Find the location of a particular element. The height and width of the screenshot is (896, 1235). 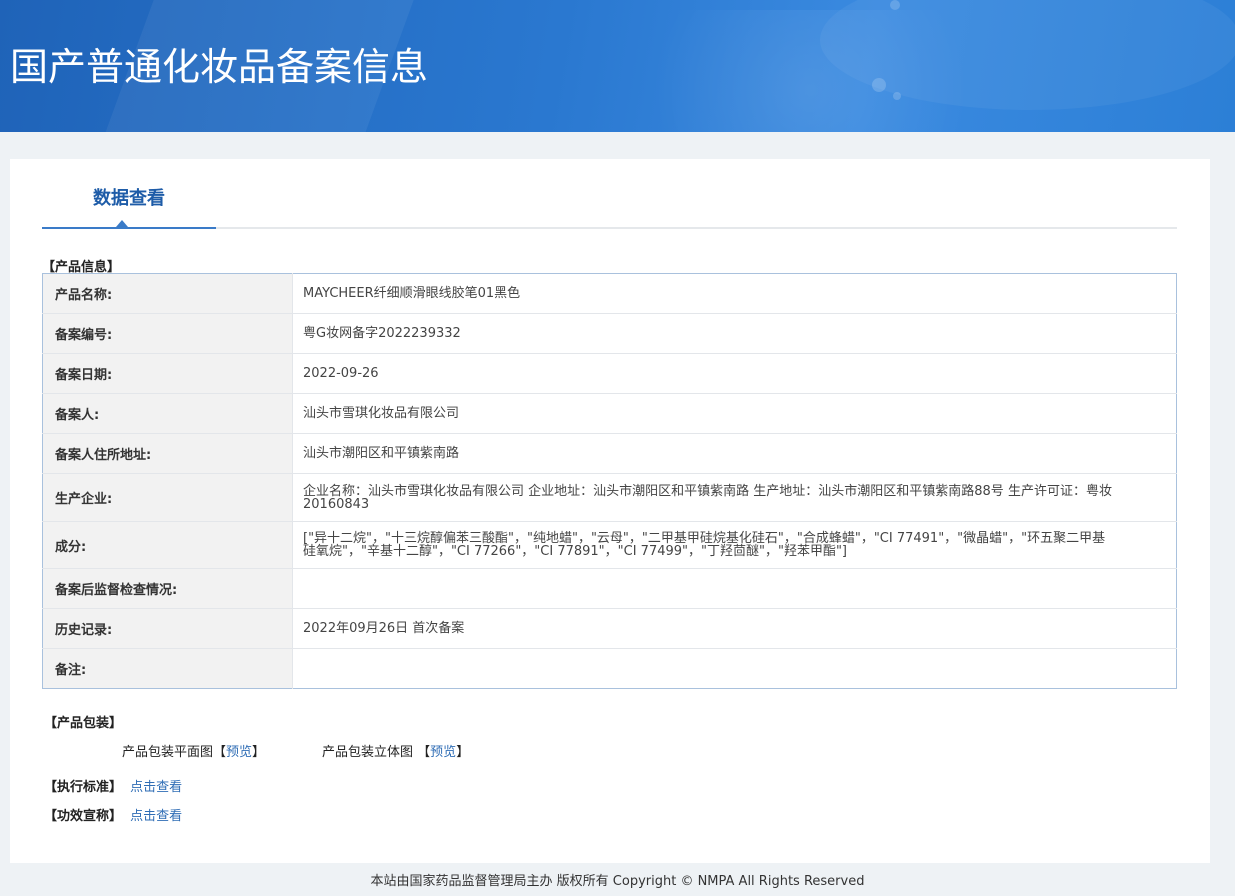

info-row-value: 汕头市雪琪化妆品有限公司 is located at coordinates (734, 413).